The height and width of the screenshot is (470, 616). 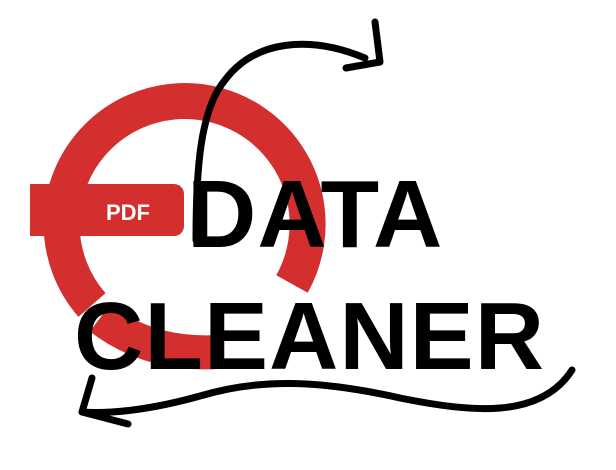 What do you see at coordinates (128, 212) in the screenshot?
I see `pdf-badge-label: PDF` at bounding box center [128, 212].